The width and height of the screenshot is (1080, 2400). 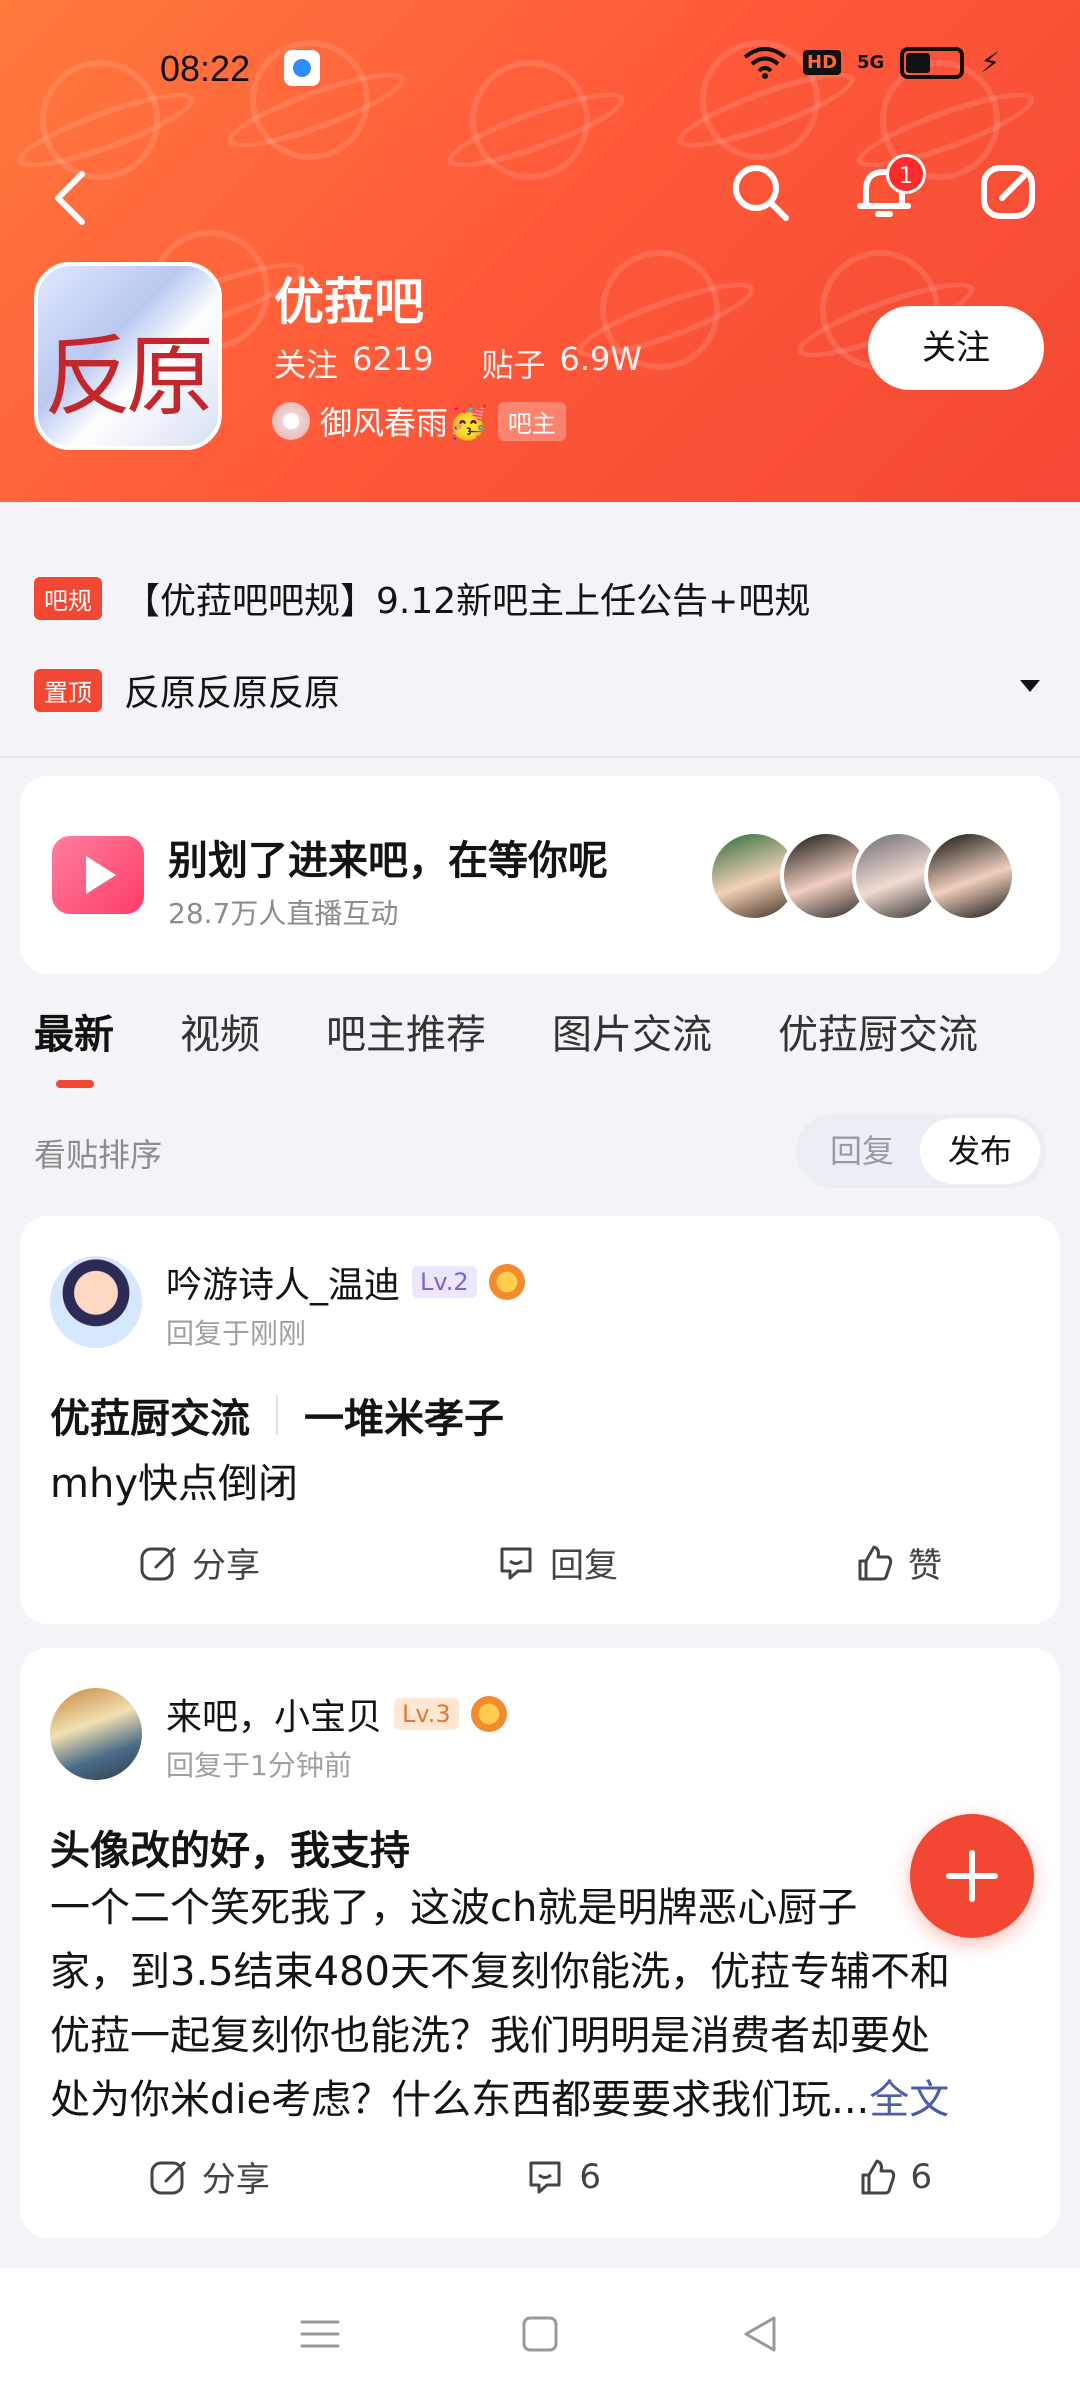 I want to click on notice-text: 【优菈吧吧规】9.12新吧主上任公告+吧规, so click(x=467, y=601).